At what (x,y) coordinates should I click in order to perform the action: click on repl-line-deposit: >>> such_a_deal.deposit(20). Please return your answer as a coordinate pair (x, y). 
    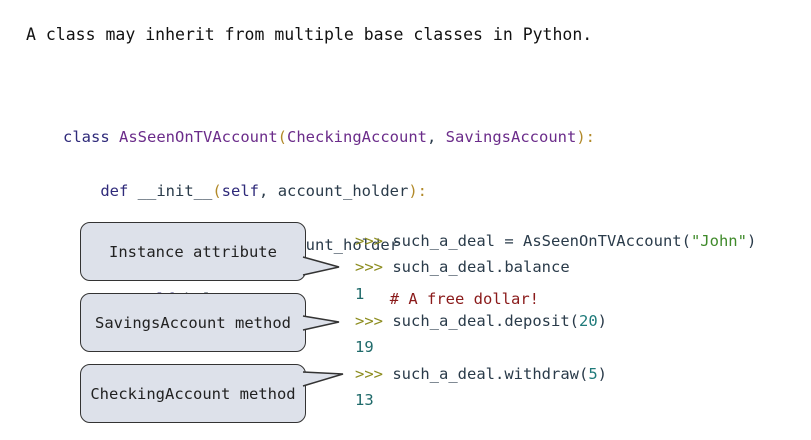
    Looking at the image, I should click on (481, 321).